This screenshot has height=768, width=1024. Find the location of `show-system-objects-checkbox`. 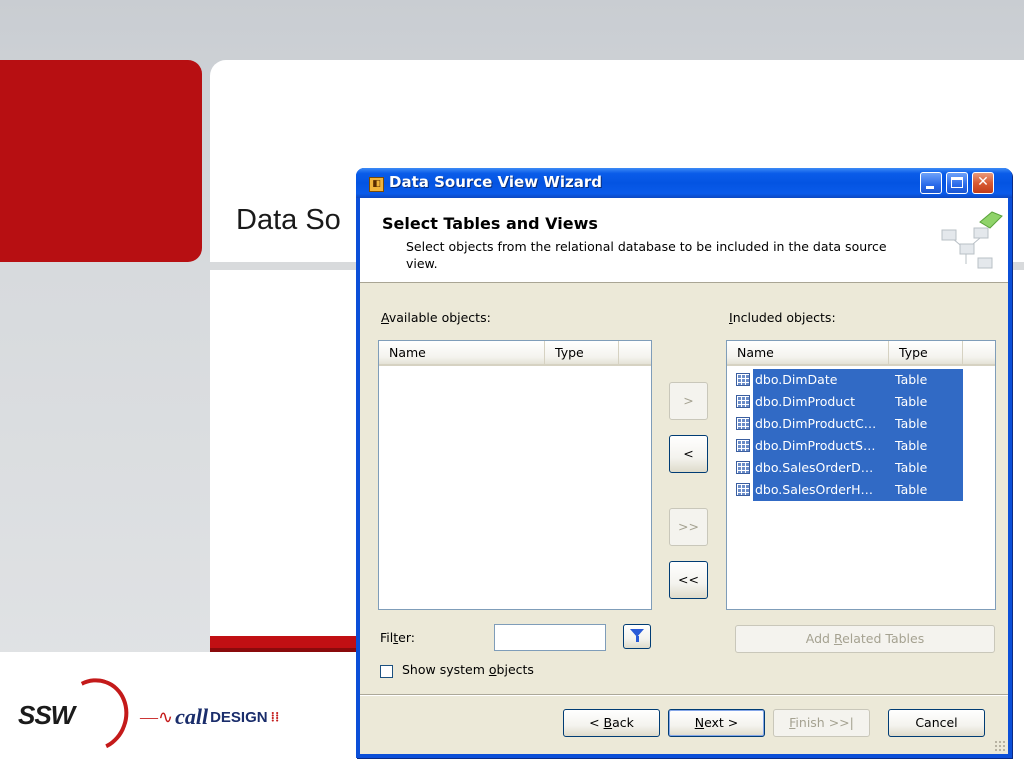

show-system-objects-checkbox is located at coordinates (386, 671).